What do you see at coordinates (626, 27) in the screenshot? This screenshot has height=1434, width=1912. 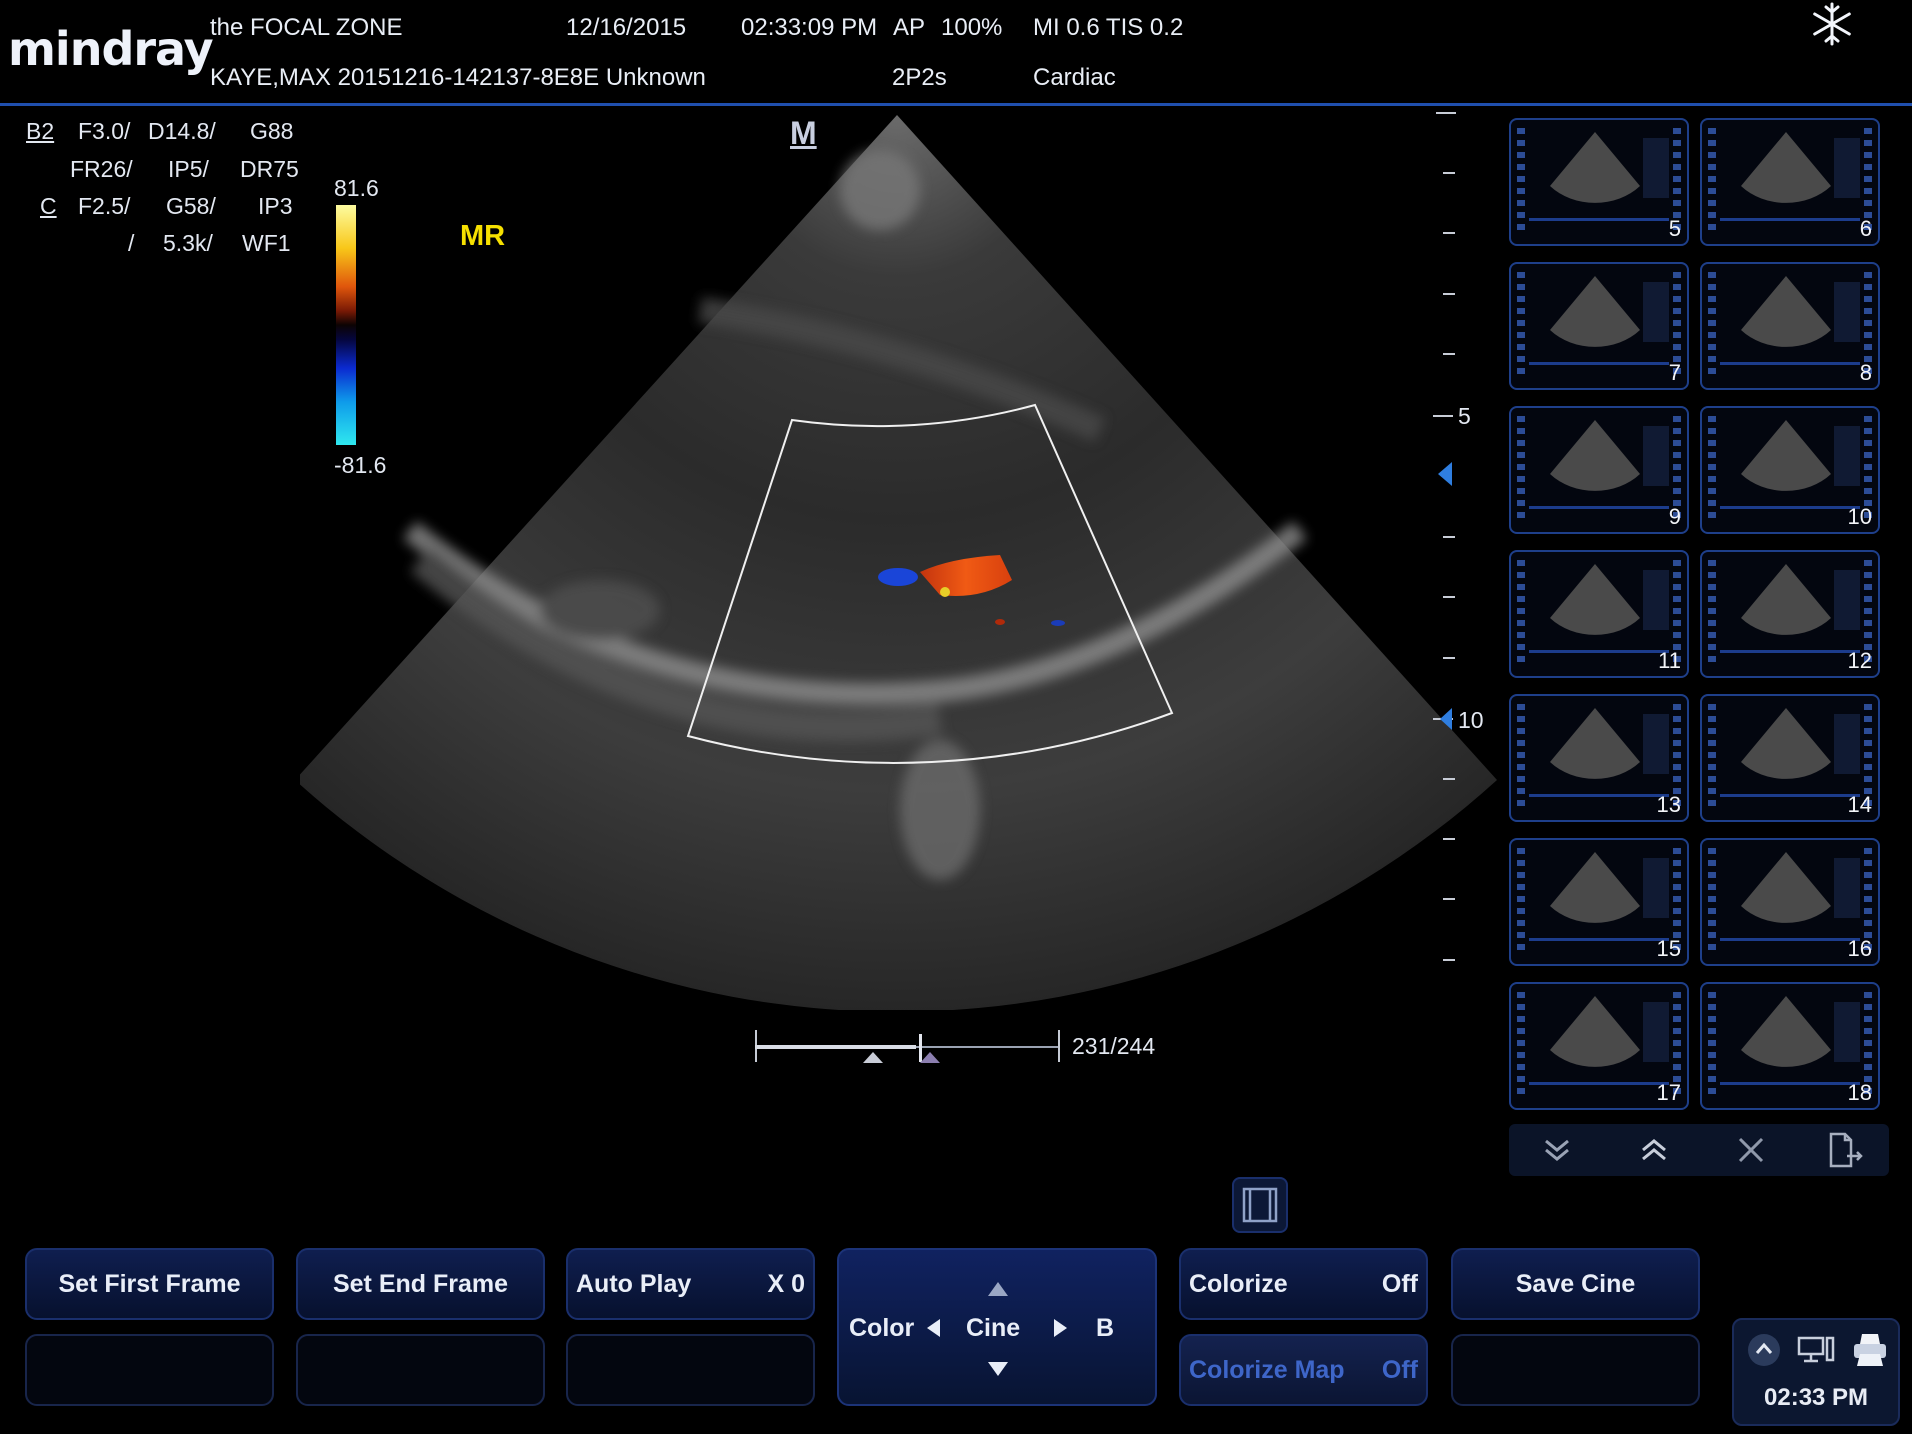 I see `exam-date: 12/16/2015` at bounding box center [626, 27].